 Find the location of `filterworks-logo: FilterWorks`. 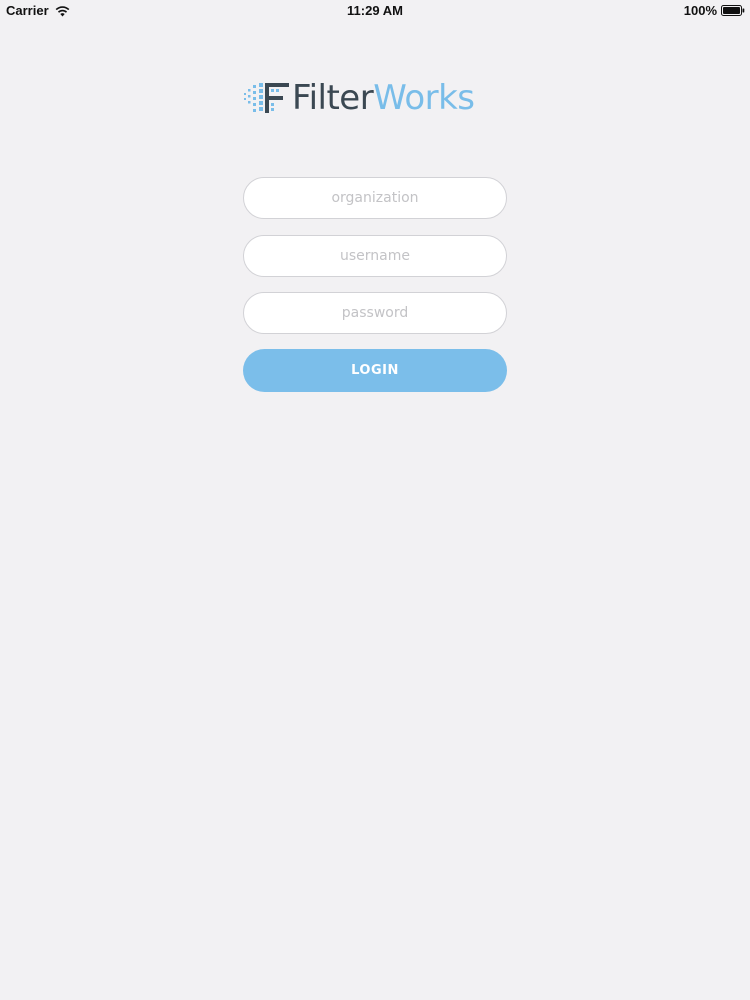

filterworks-logo: FilterWorks is located at coordinates (377, 98).